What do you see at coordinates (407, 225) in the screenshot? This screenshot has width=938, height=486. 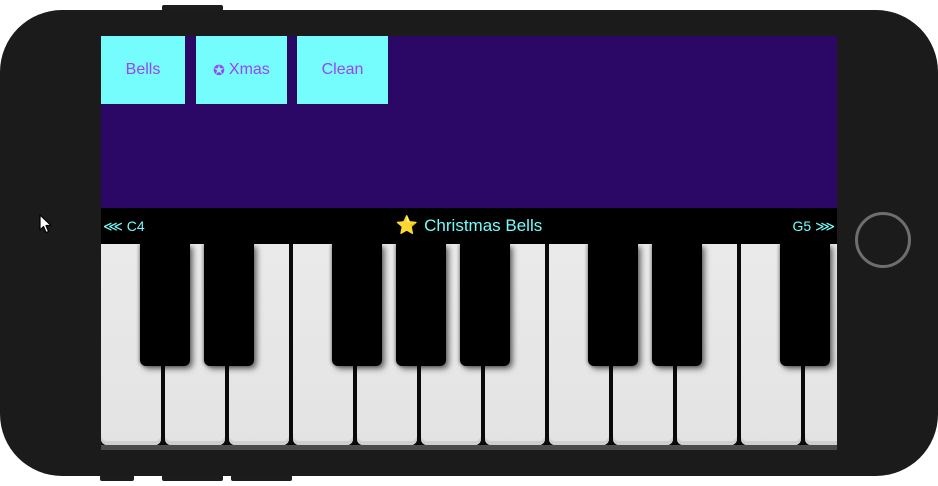 I see `star-icon: ⭐` at bounding box center [407, 225].